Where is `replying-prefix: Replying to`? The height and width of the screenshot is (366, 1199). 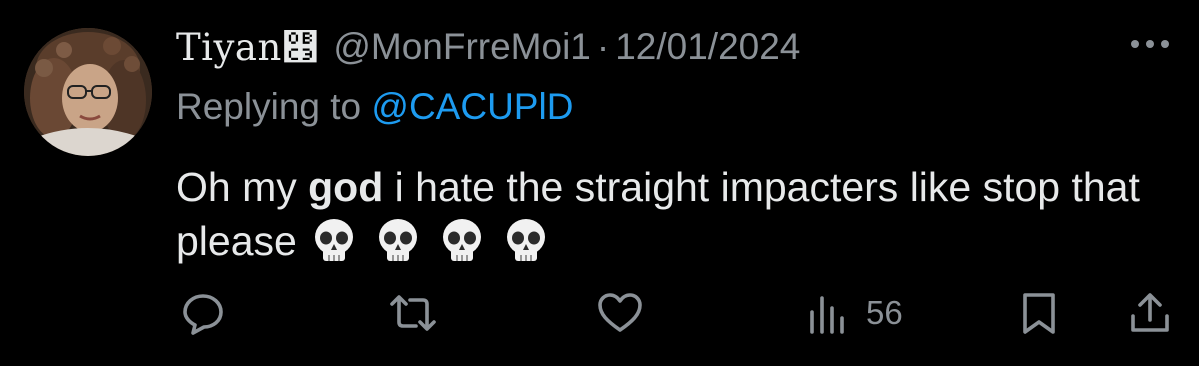 replying-prefix: Replying to is located at coordinates (269, 106).